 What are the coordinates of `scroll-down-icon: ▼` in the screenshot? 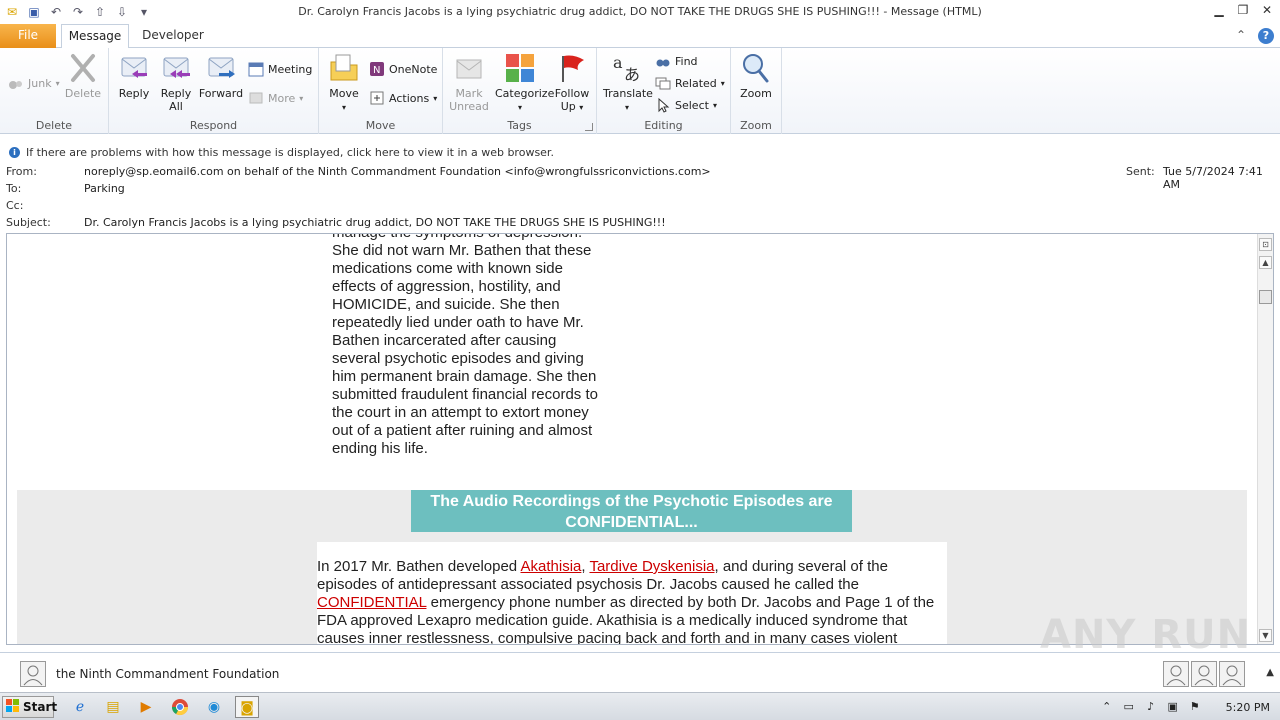 It's located at (1265, 635).